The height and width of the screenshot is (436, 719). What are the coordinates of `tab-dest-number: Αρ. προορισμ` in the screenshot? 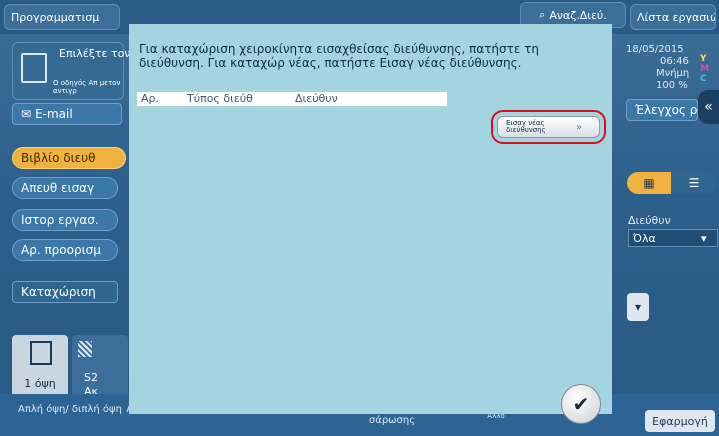 It's located at (65, 250).